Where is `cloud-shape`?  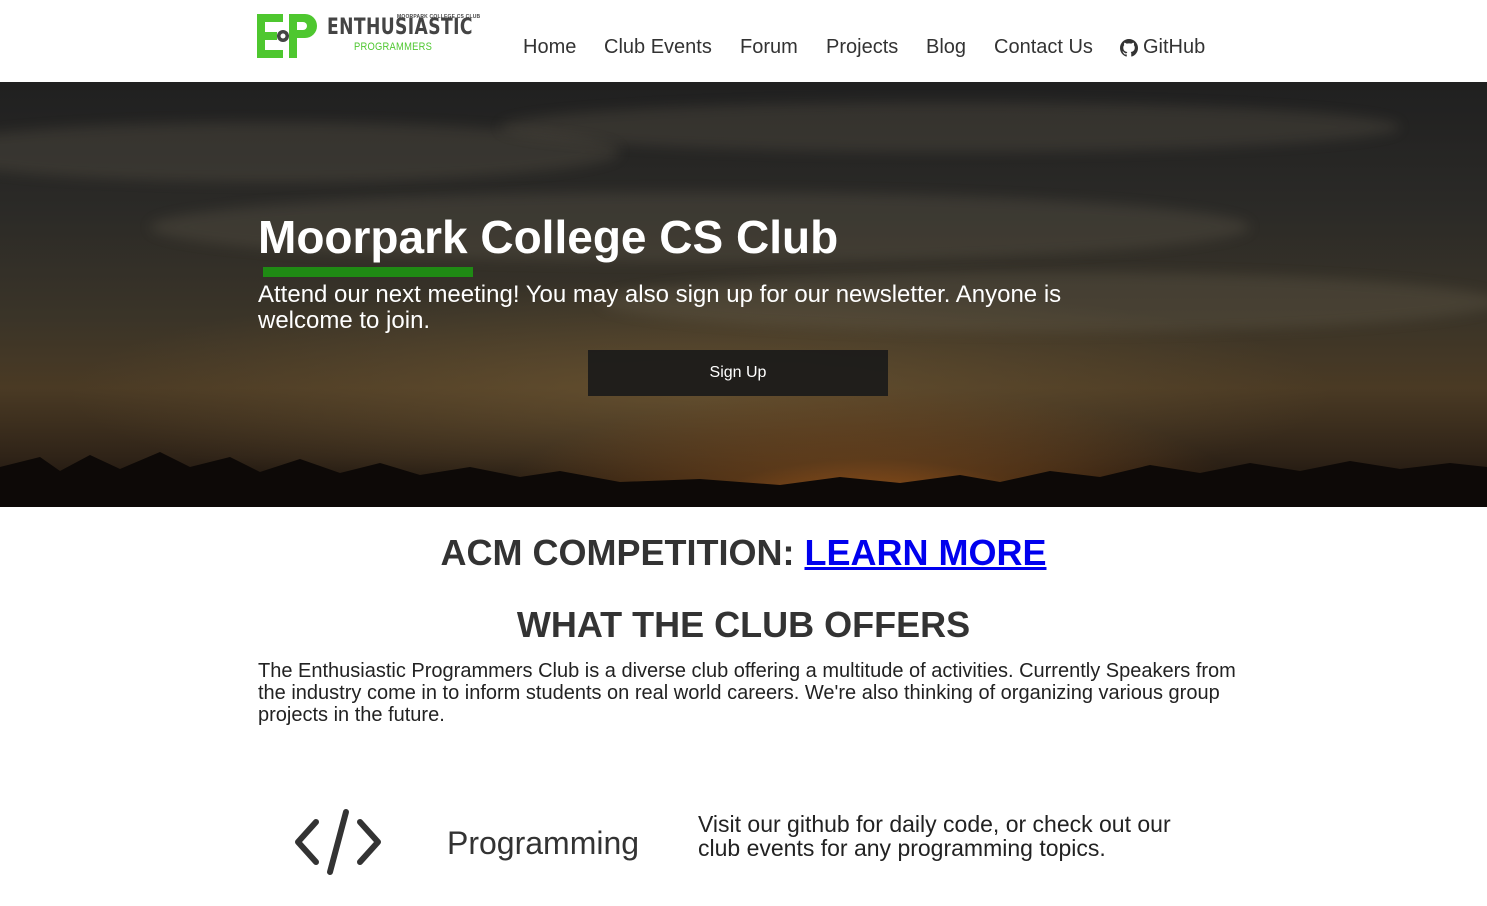
cloud-shape is located at coordinates (950, 127).